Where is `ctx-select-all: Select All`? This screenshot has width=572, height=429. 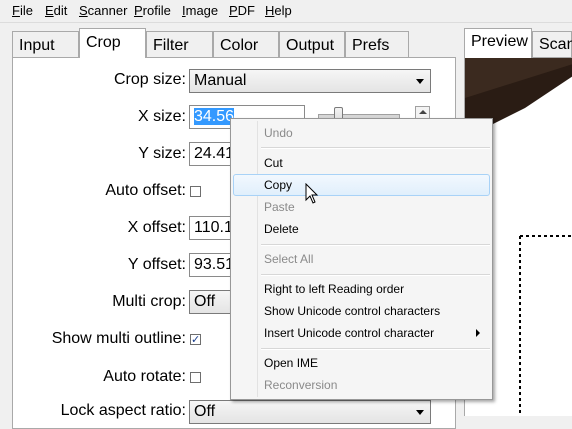 ctx-select-all: Select All is located at coordinates (361, 259).